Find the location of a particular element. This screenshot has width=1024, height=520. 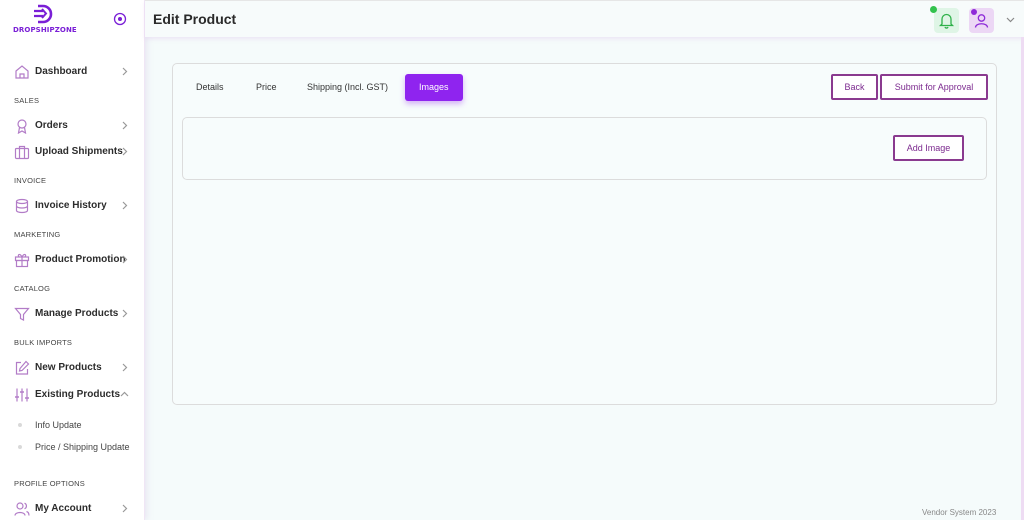

edit-icon is located at coordinates (22, 367).